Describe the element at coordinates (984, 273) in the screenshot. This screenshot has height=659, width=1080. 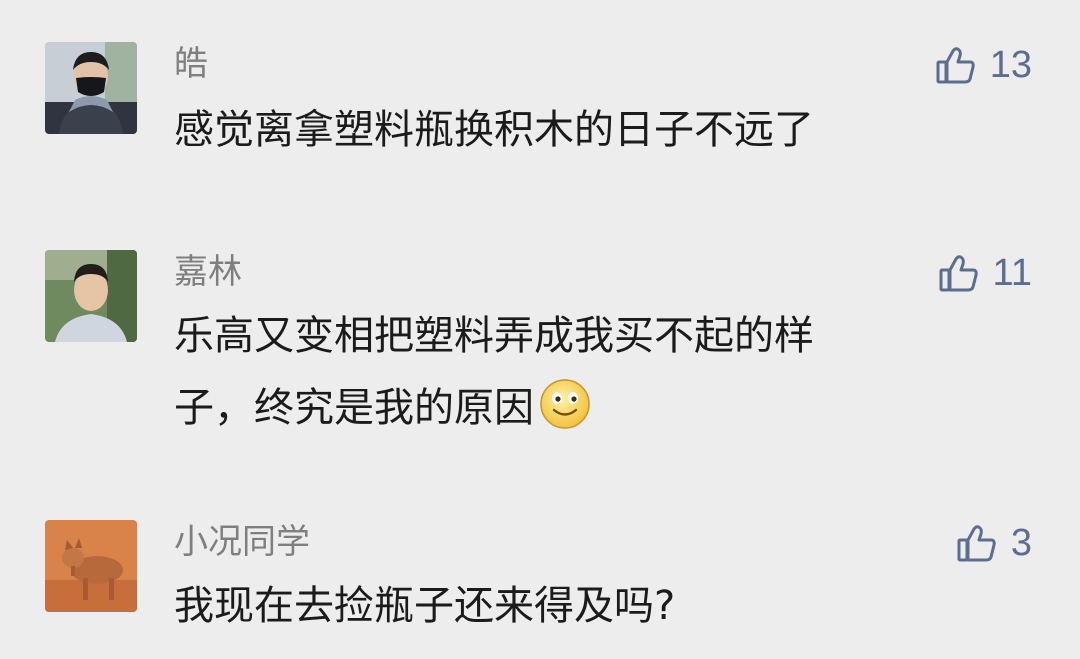
I see `like-button: 11` at that location.